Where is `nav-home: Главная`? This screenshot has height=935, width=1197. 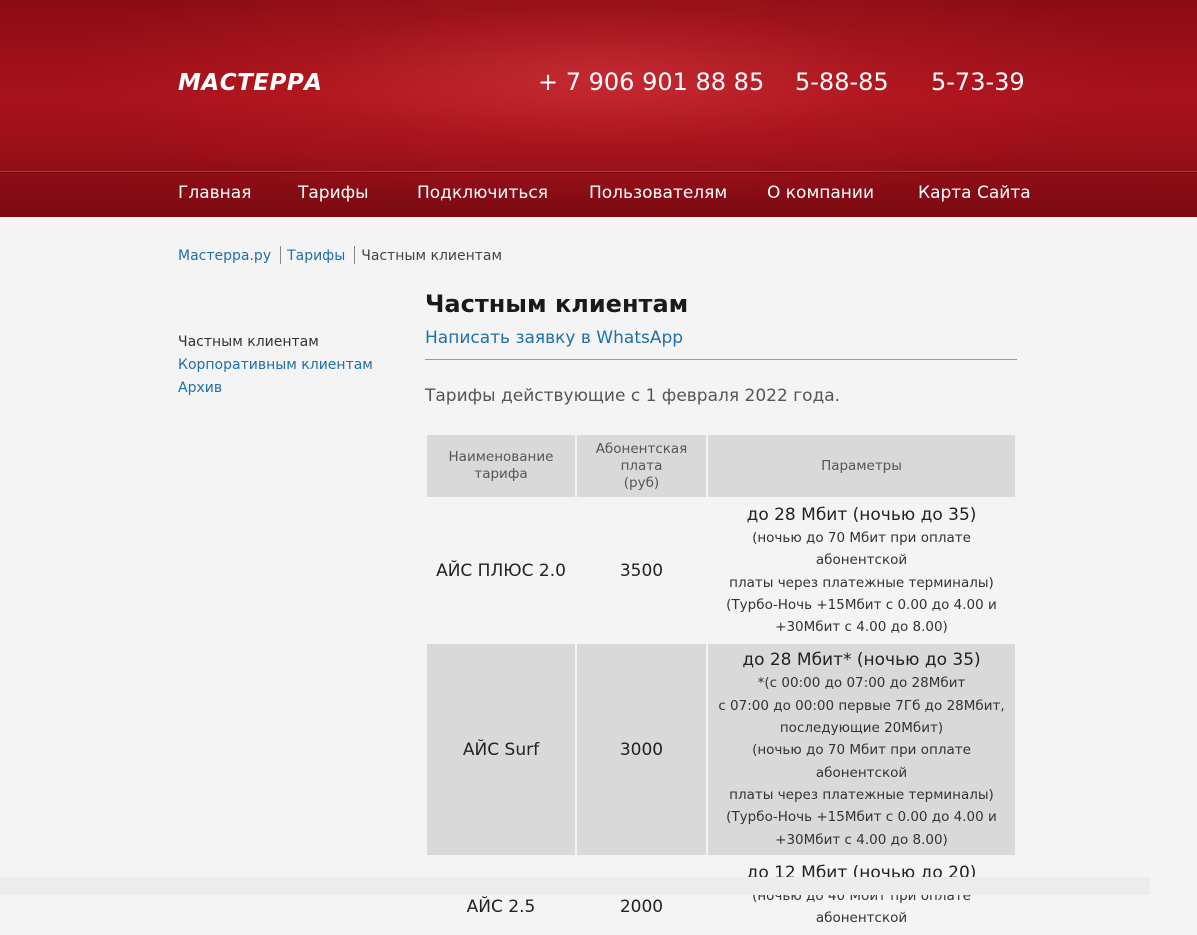 nav-home: Главная is located at coordinates (214, 193).